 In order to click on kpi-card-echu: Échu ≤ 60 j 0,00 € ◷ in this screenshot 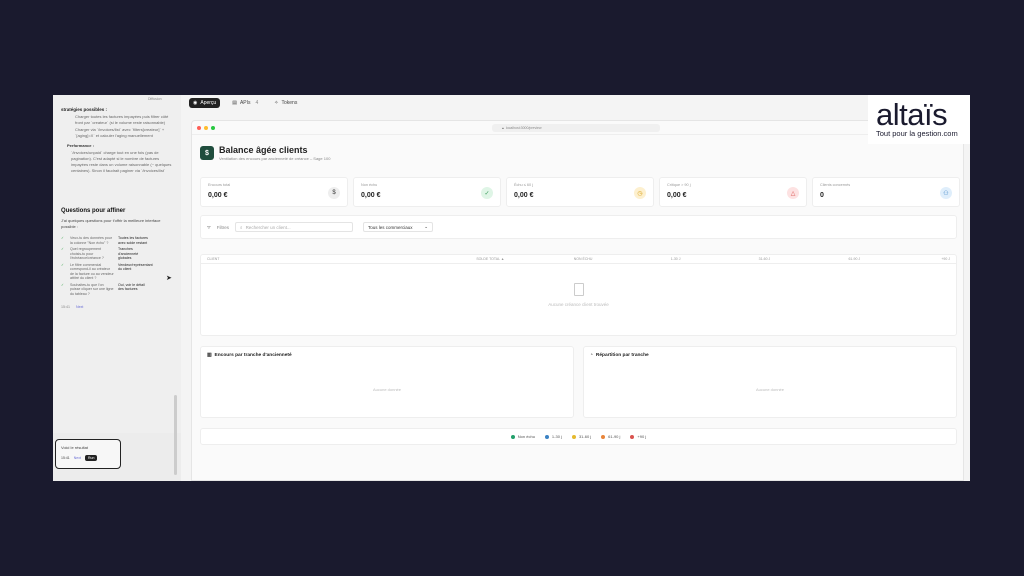, I will do `click(580, 192)`.